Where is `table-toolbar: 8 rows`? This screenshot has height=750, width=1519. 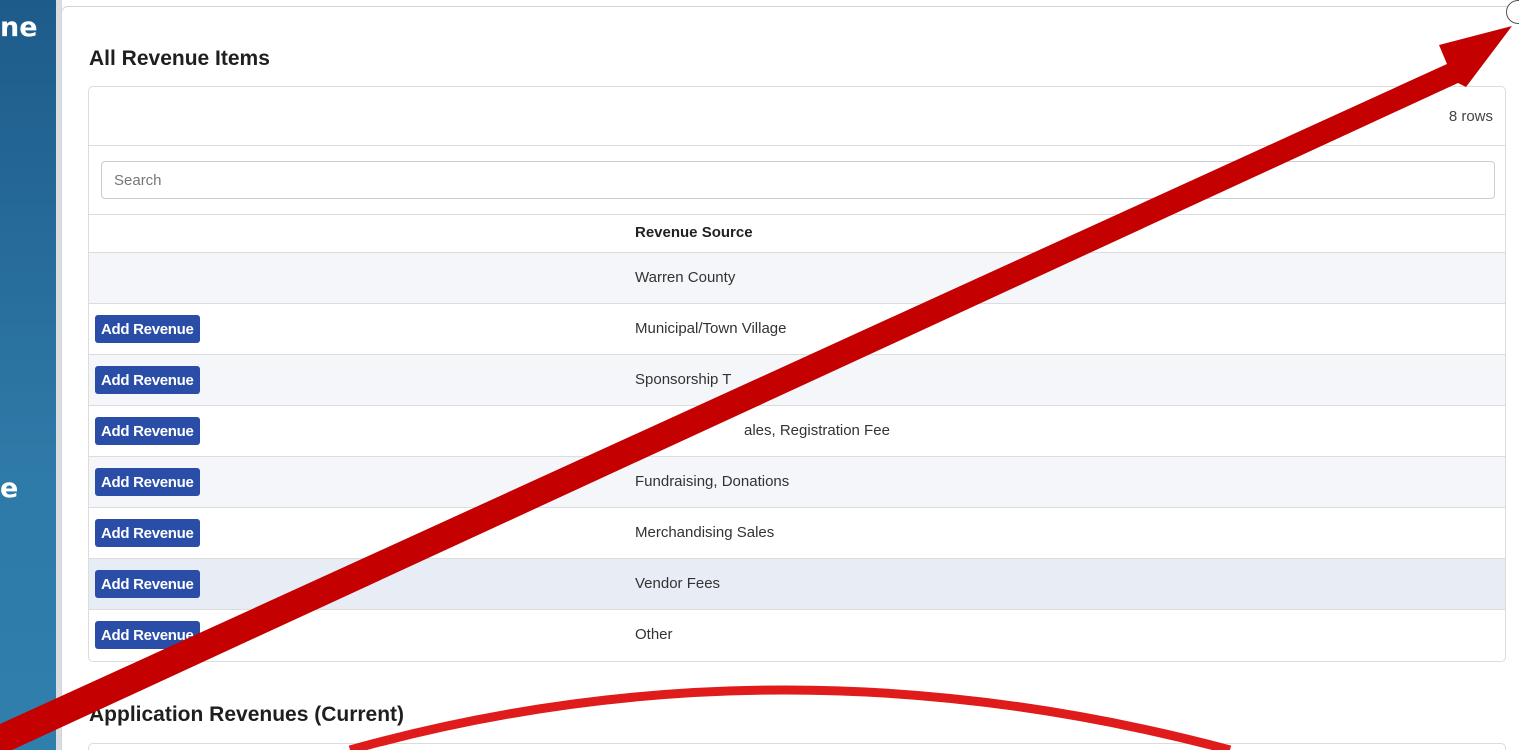 table-toolbar: 8 rows is located at coordinates (797, 116).